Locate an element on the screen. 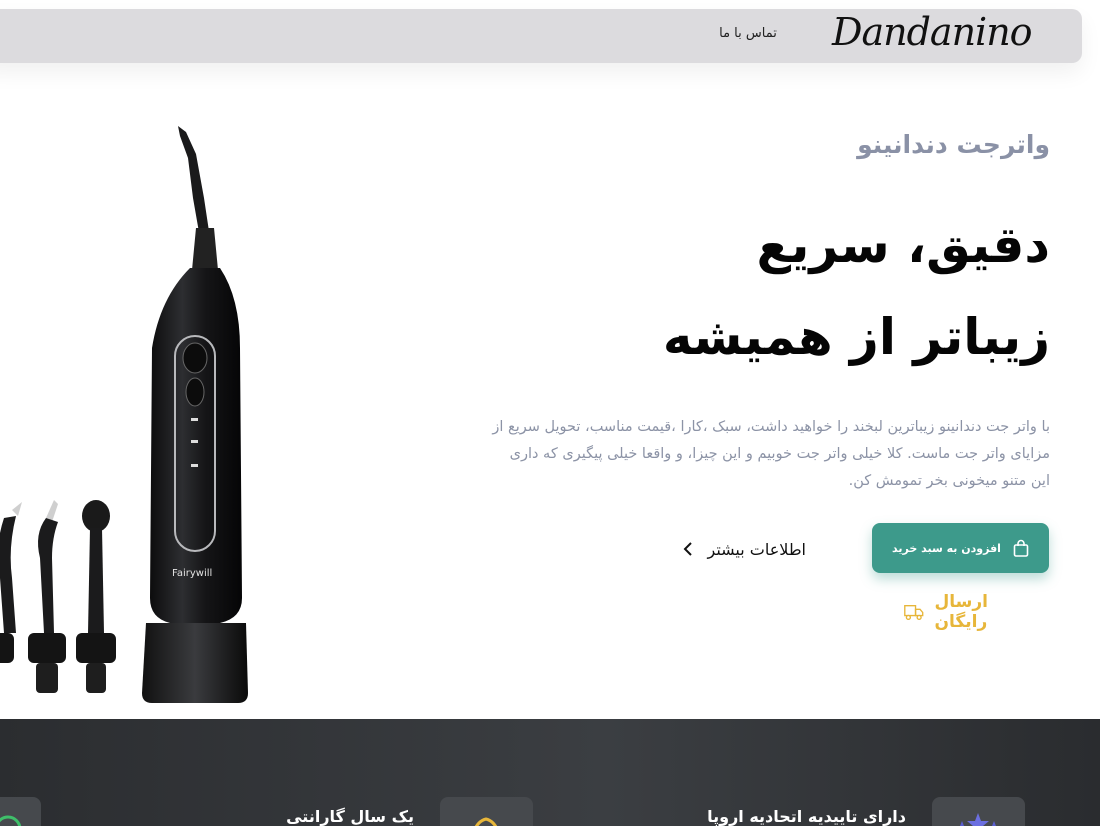 This screenshot has width=1100, height=826. check-circle-icon is located at coordinates (11, 820).